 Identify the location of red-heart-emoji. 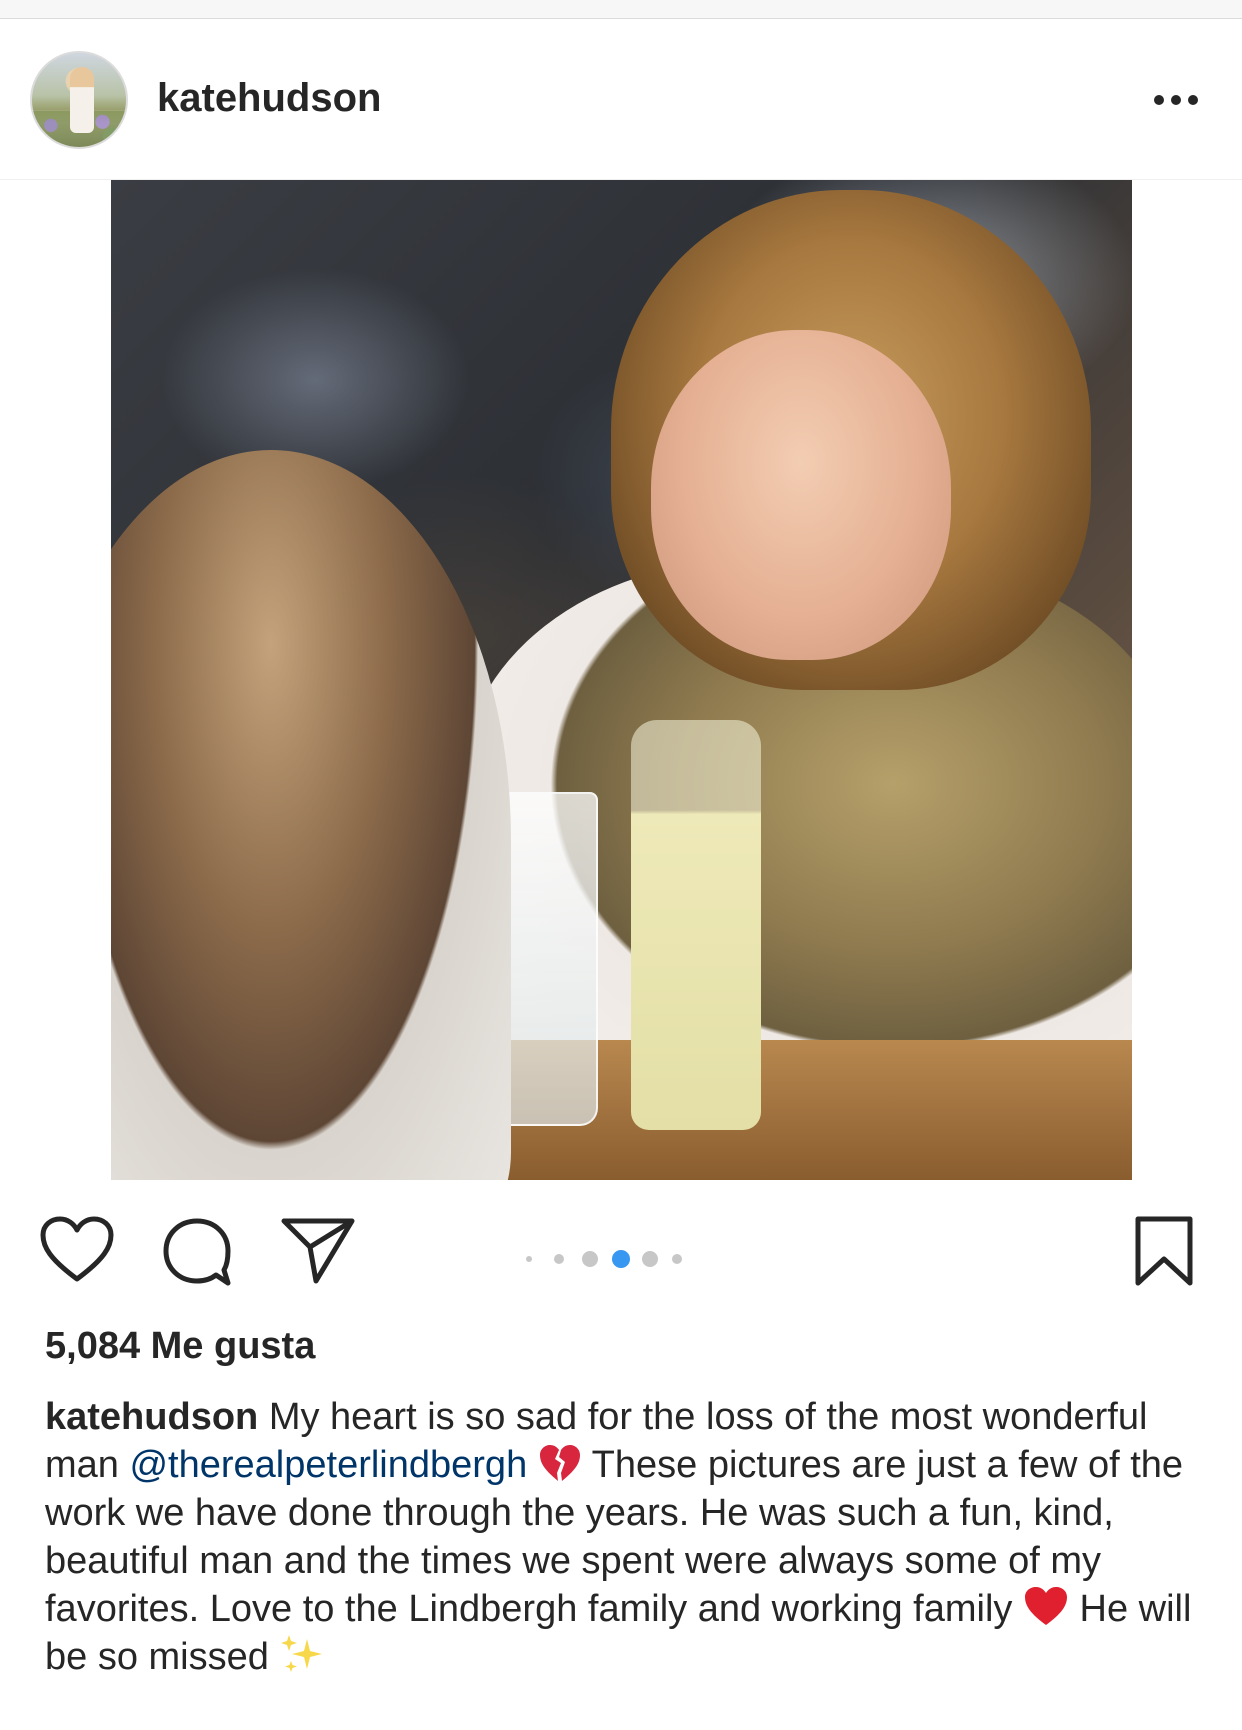
(1045, 1606).